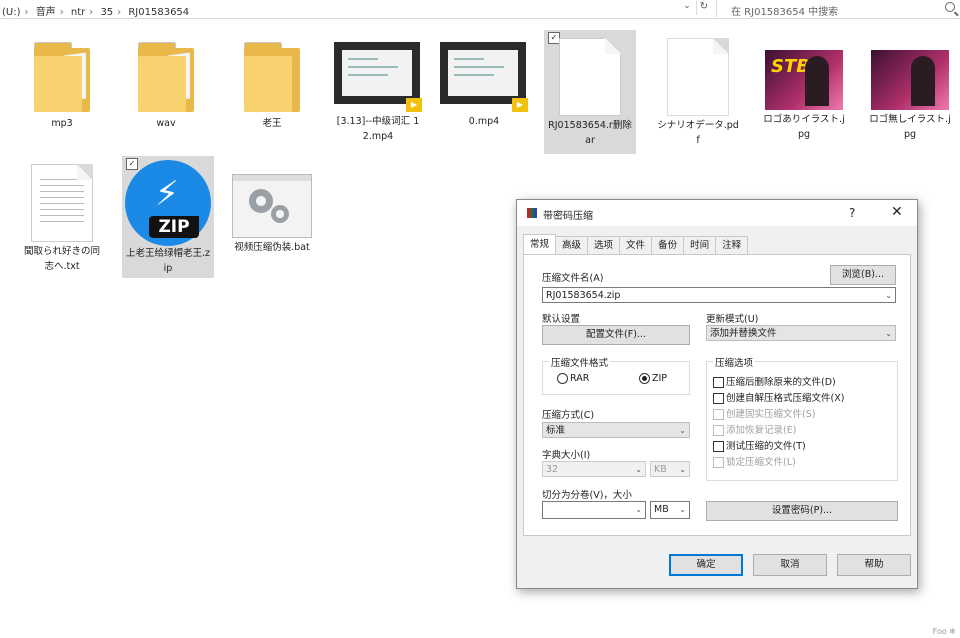  Describe the element at coordinates (734, 362) in the screenshot. I see `compression-options-label: 压缩选项` at that location.